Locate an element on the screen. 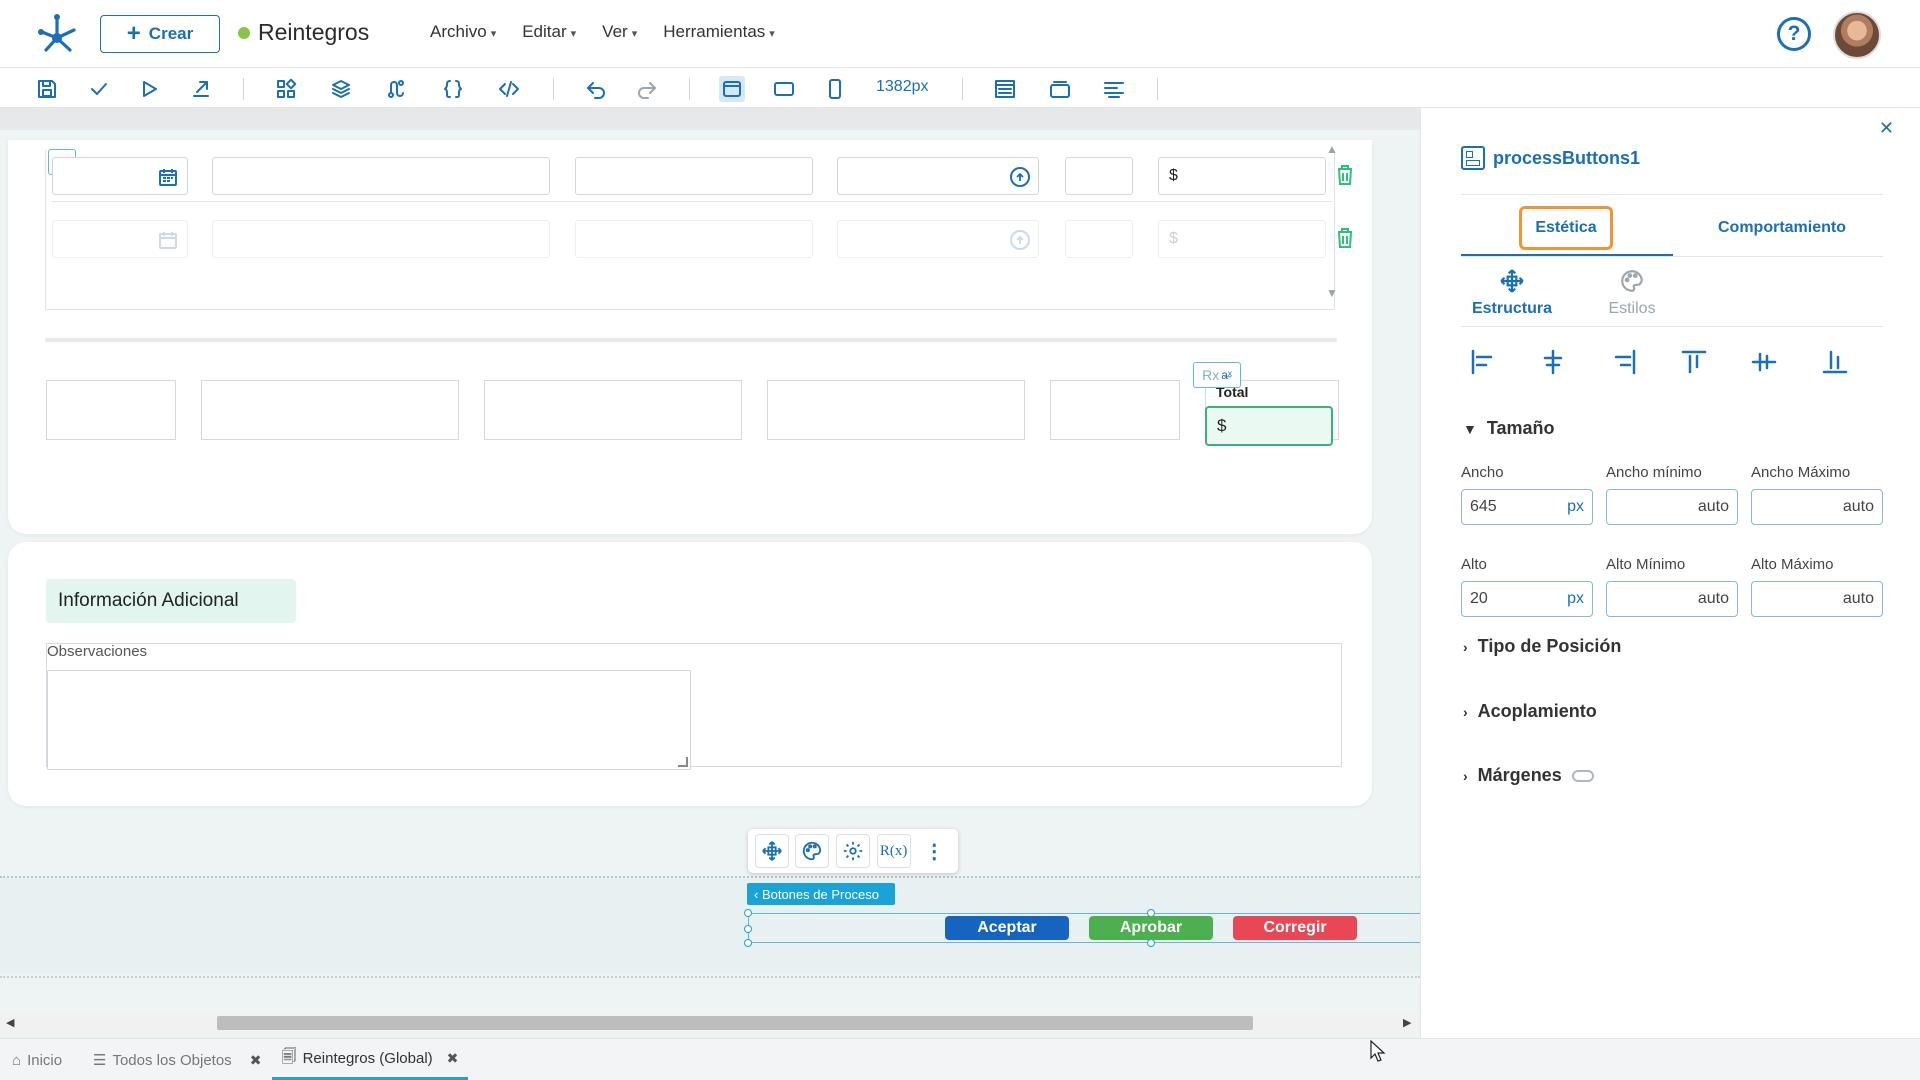 The width and height of the screenshot is (1920, 1080). desktop-view-icon is located at coordinates (732, 89).